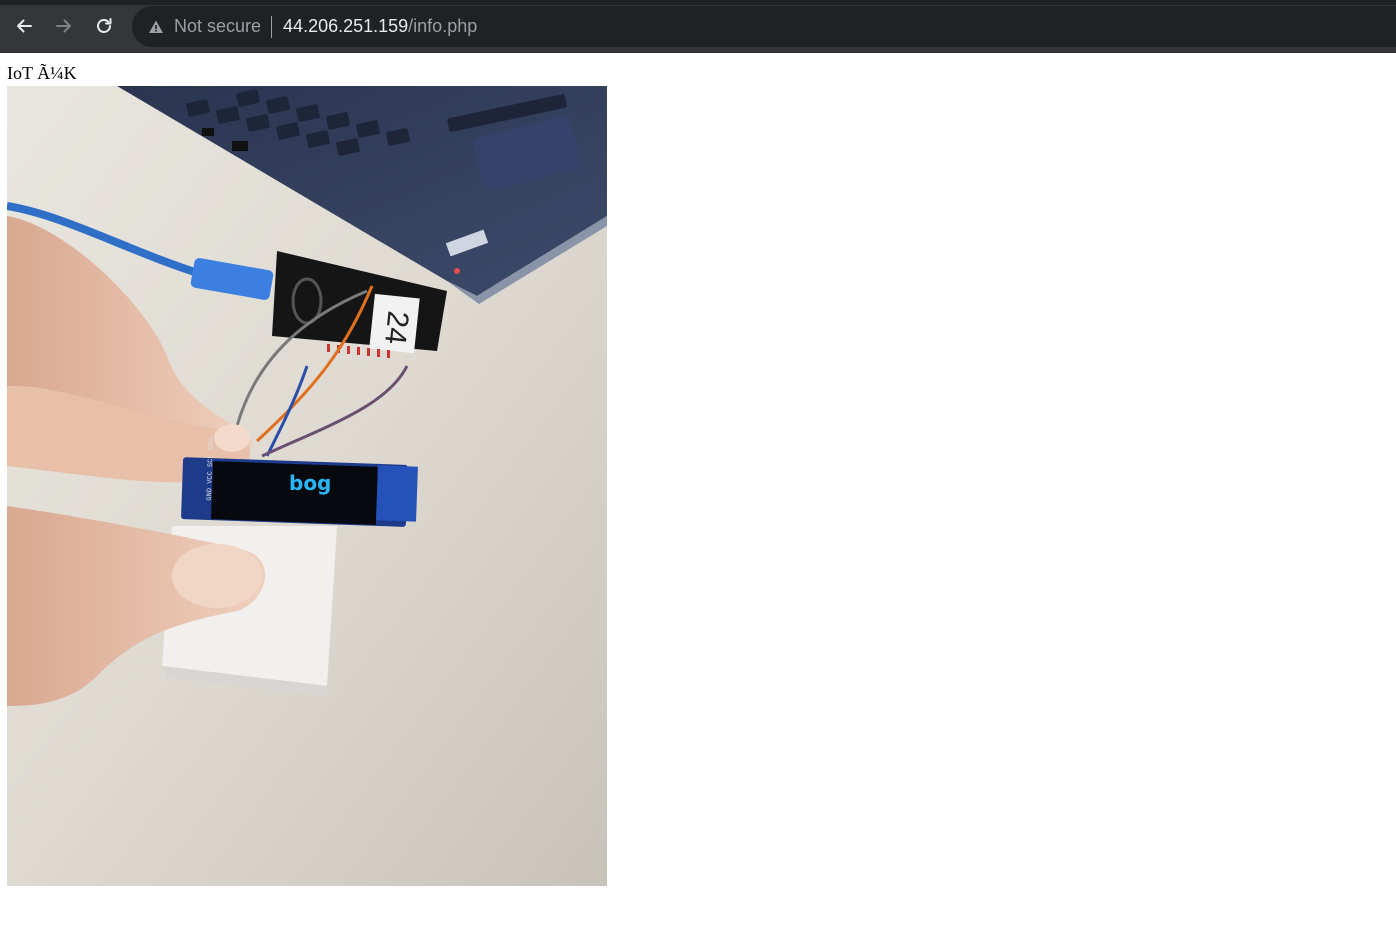 Image resolution: width=1396 pixels, height=935 pixels. What do you see at coordinates (272, 26) in the screenshot?
I see `omnibox-divider` at bounding box center [272, 26].